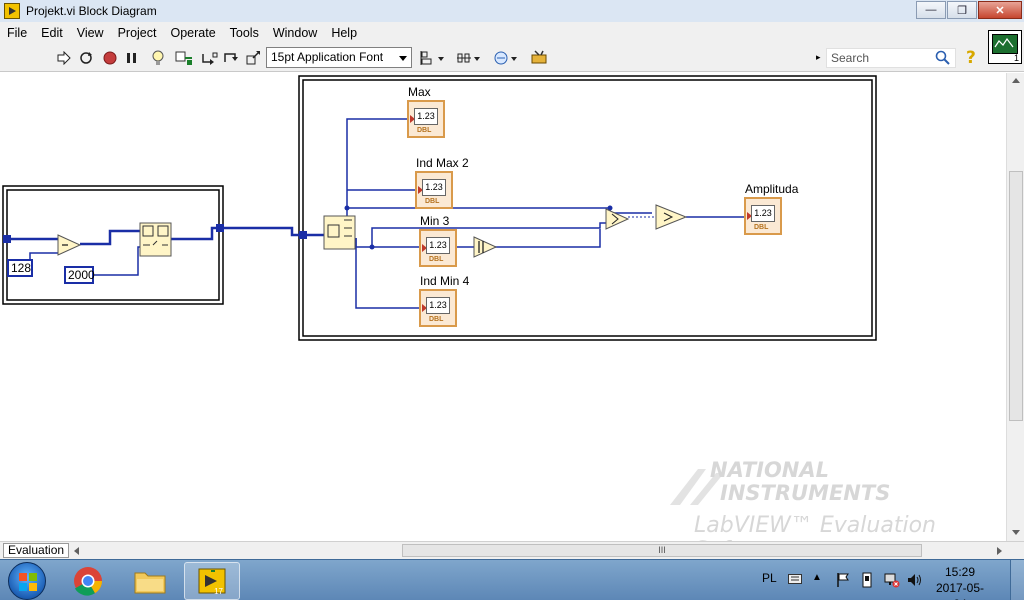 The width and height of the screenshot is (1024, 600). I want to click on taskbar-explorer, so click(150, 581).